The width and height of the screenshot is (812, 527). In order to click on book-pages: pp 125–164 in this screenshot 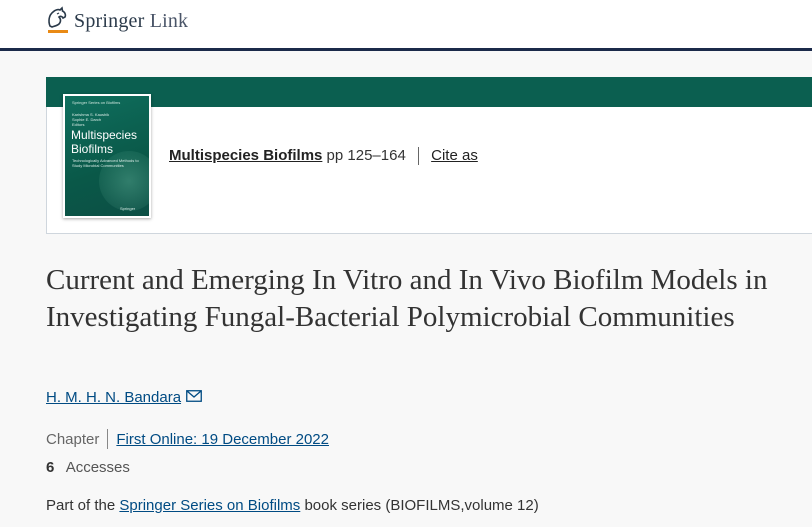, I will do `click(366, 155)`.